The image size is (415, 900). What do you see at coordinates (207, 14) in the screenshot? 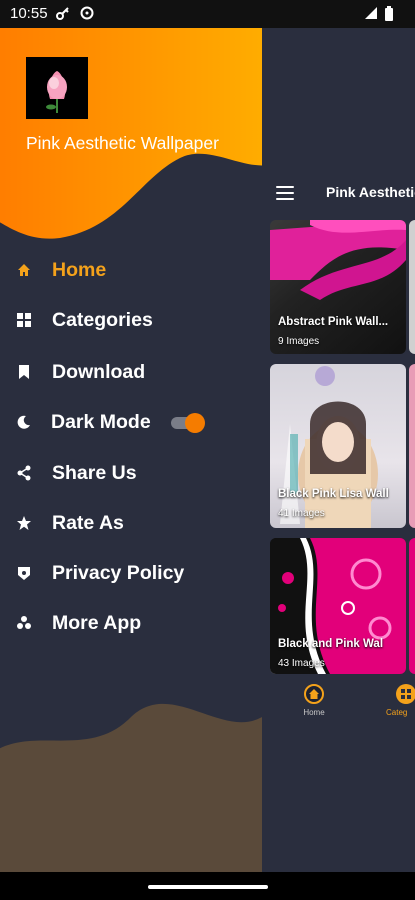
I see `status-bar: 10:55` at bounding box center [207, 14].